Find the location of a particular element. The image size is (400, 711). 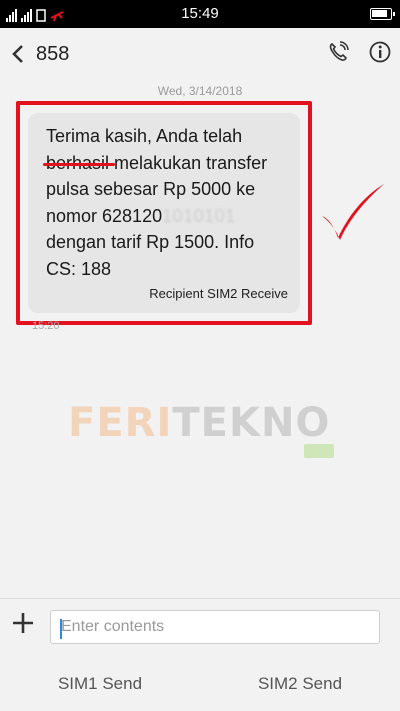

recipient-label: Recipient SIM2 Receive is located at coordinates (218, 293).